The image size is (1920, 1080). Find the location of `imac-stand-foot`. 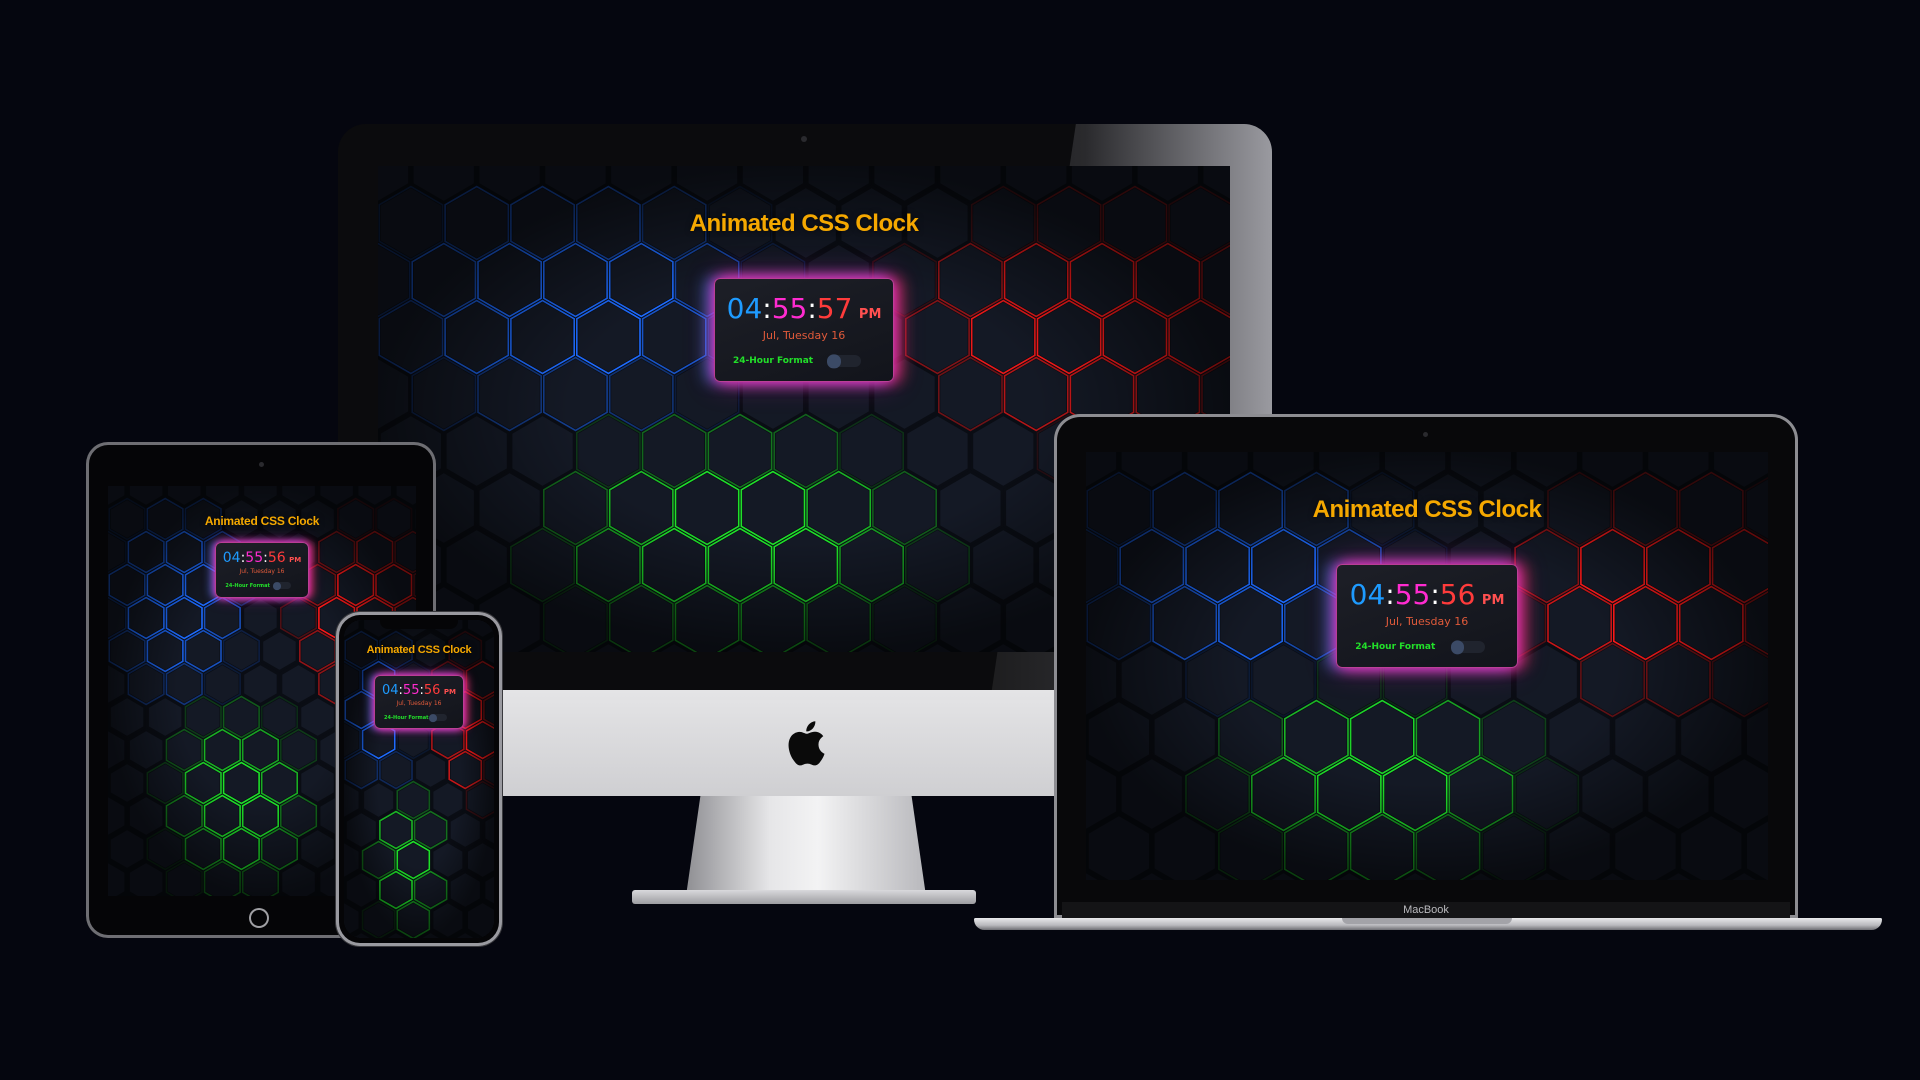

imac-stand-foot is located at coordinates (804, 897).